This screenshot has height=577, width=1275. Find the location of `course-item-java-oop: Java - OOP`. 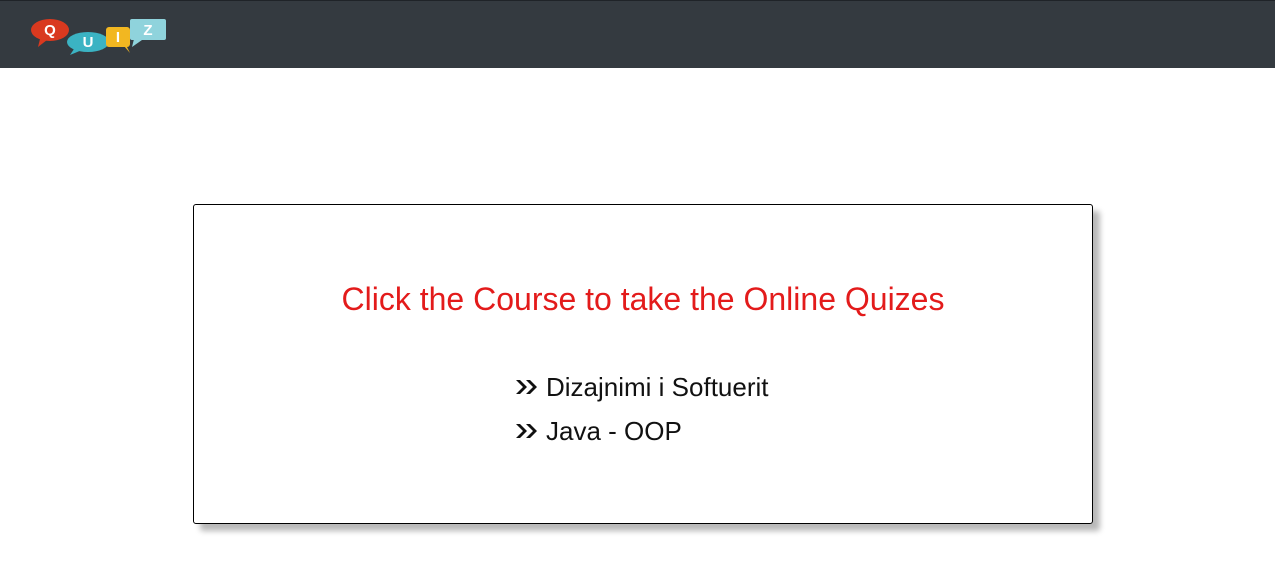

course-item-java-oop: Java - OOP is located at coordinates (641, 431).